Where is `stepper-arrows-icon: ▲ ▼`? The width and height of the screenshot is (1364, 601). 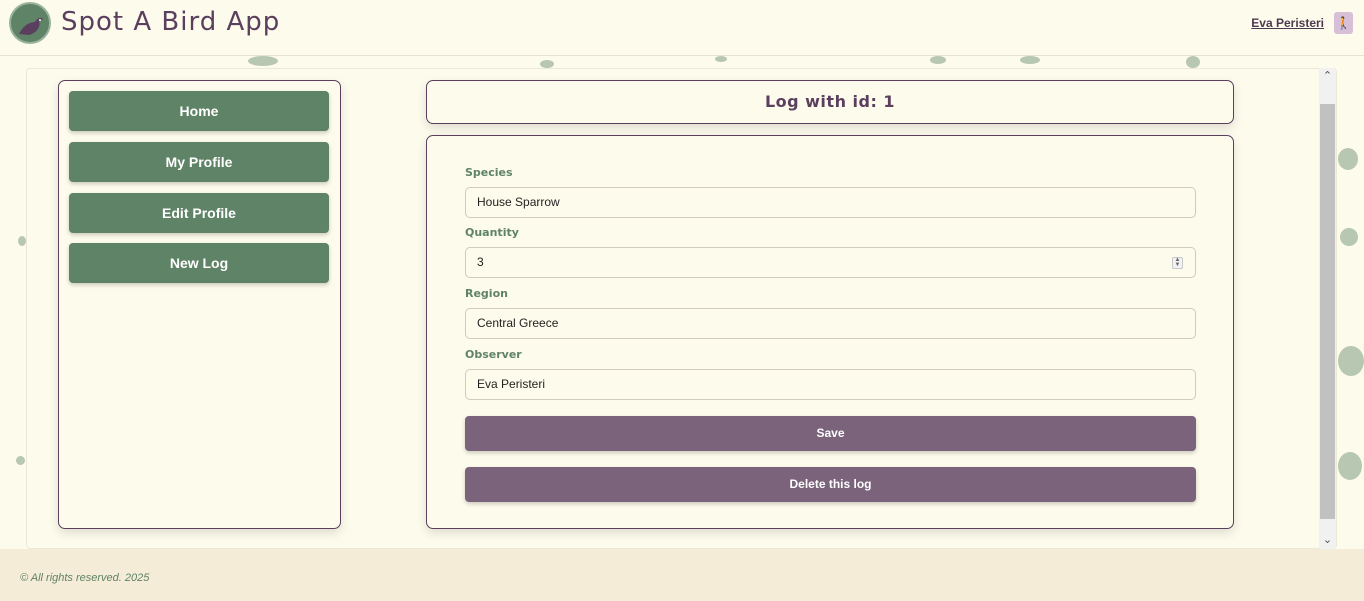
stepper-arrows-icon: ▲ ▼ is located at coordinates (1177, 263).